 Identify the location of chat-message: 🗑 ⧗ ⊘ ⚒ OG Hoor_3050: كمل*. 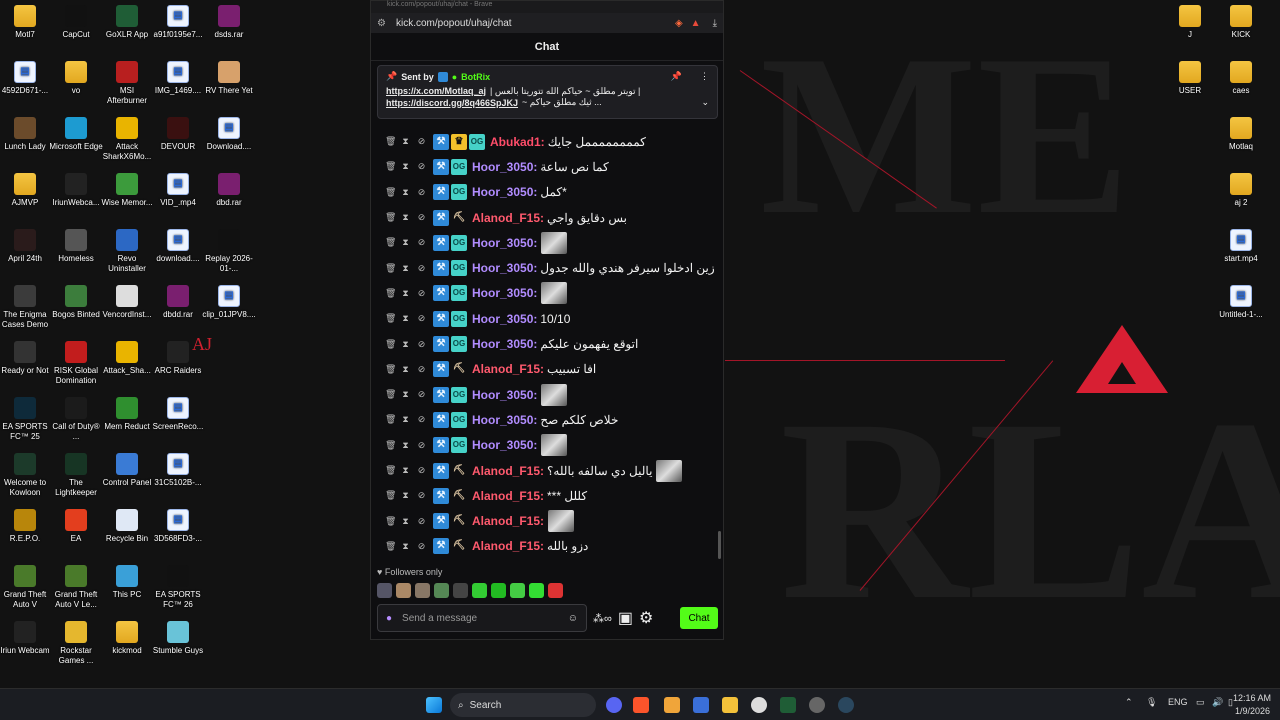
(547, 192).